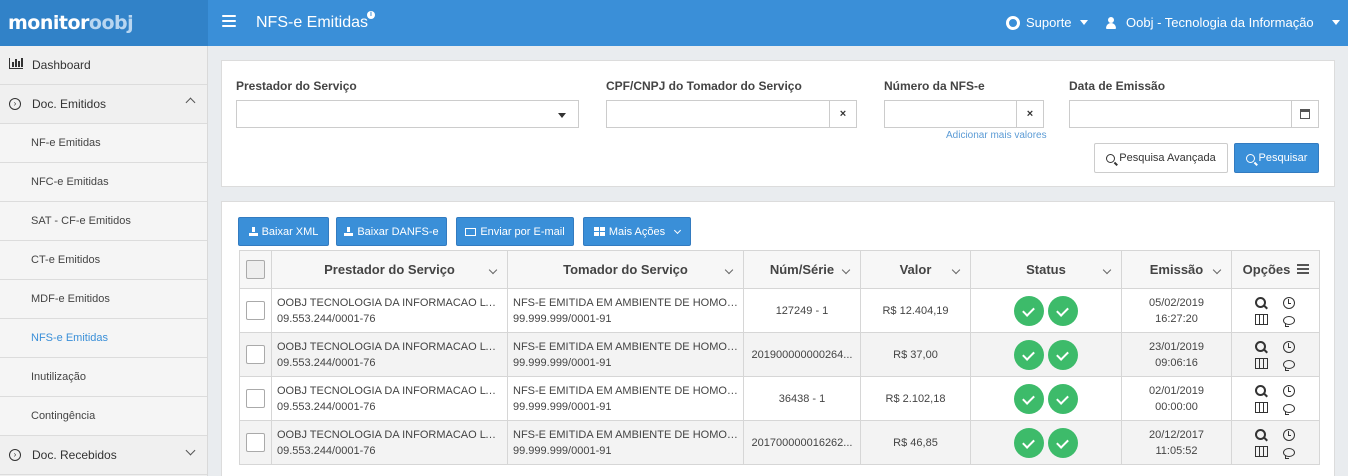 The height and width of the screenshot is (476, 1348). What do you see at coordinates (1176, 362) in the screenshot?
I see `emissao-time: 09:06:16` at bounding box center [1176, 362].